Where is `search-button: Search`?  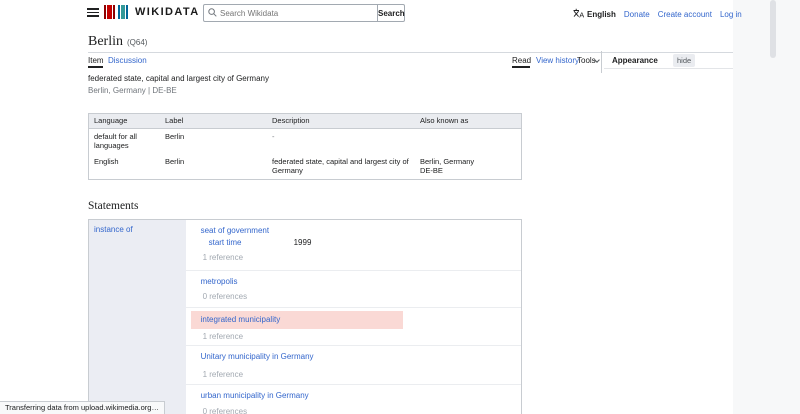 search-button: Search is located at coordinates (391, 13).